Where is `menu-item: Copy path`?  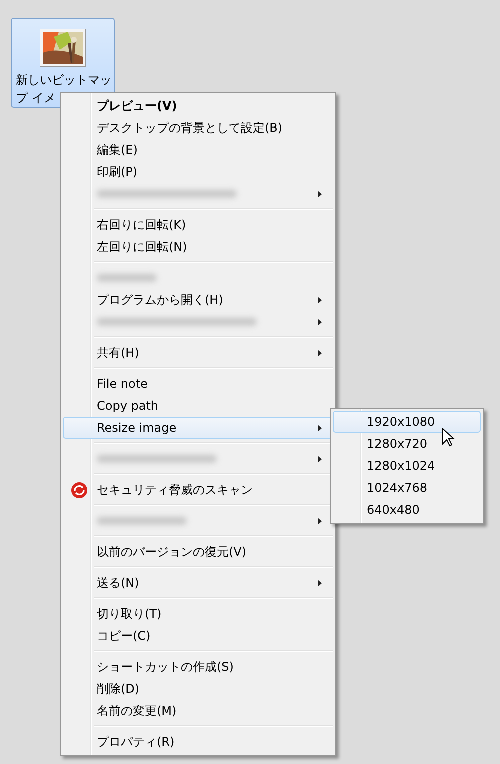
menu-item: Copy path is located at coordinates (198, 406).